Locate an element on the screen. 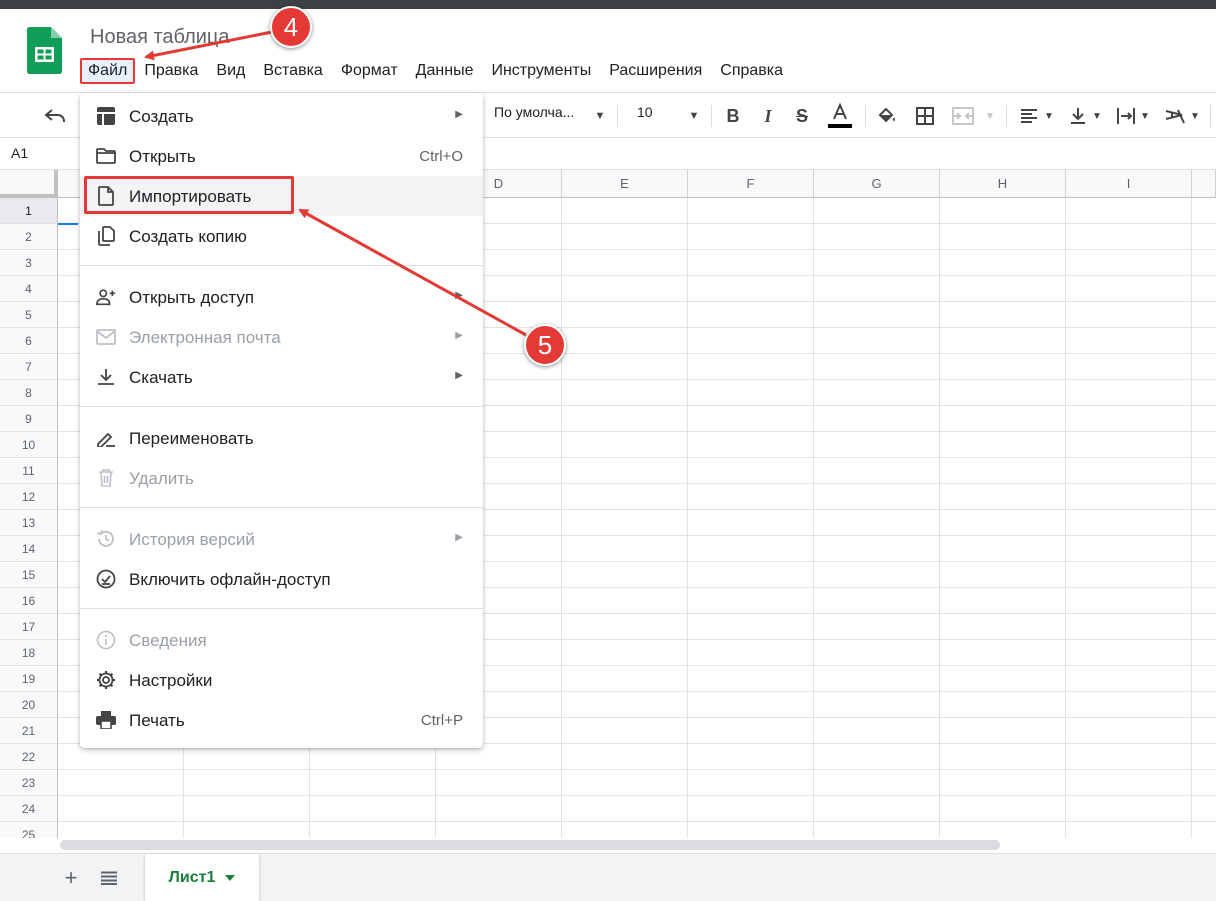  menu-view: Вид is located at coordinates (230, 71).